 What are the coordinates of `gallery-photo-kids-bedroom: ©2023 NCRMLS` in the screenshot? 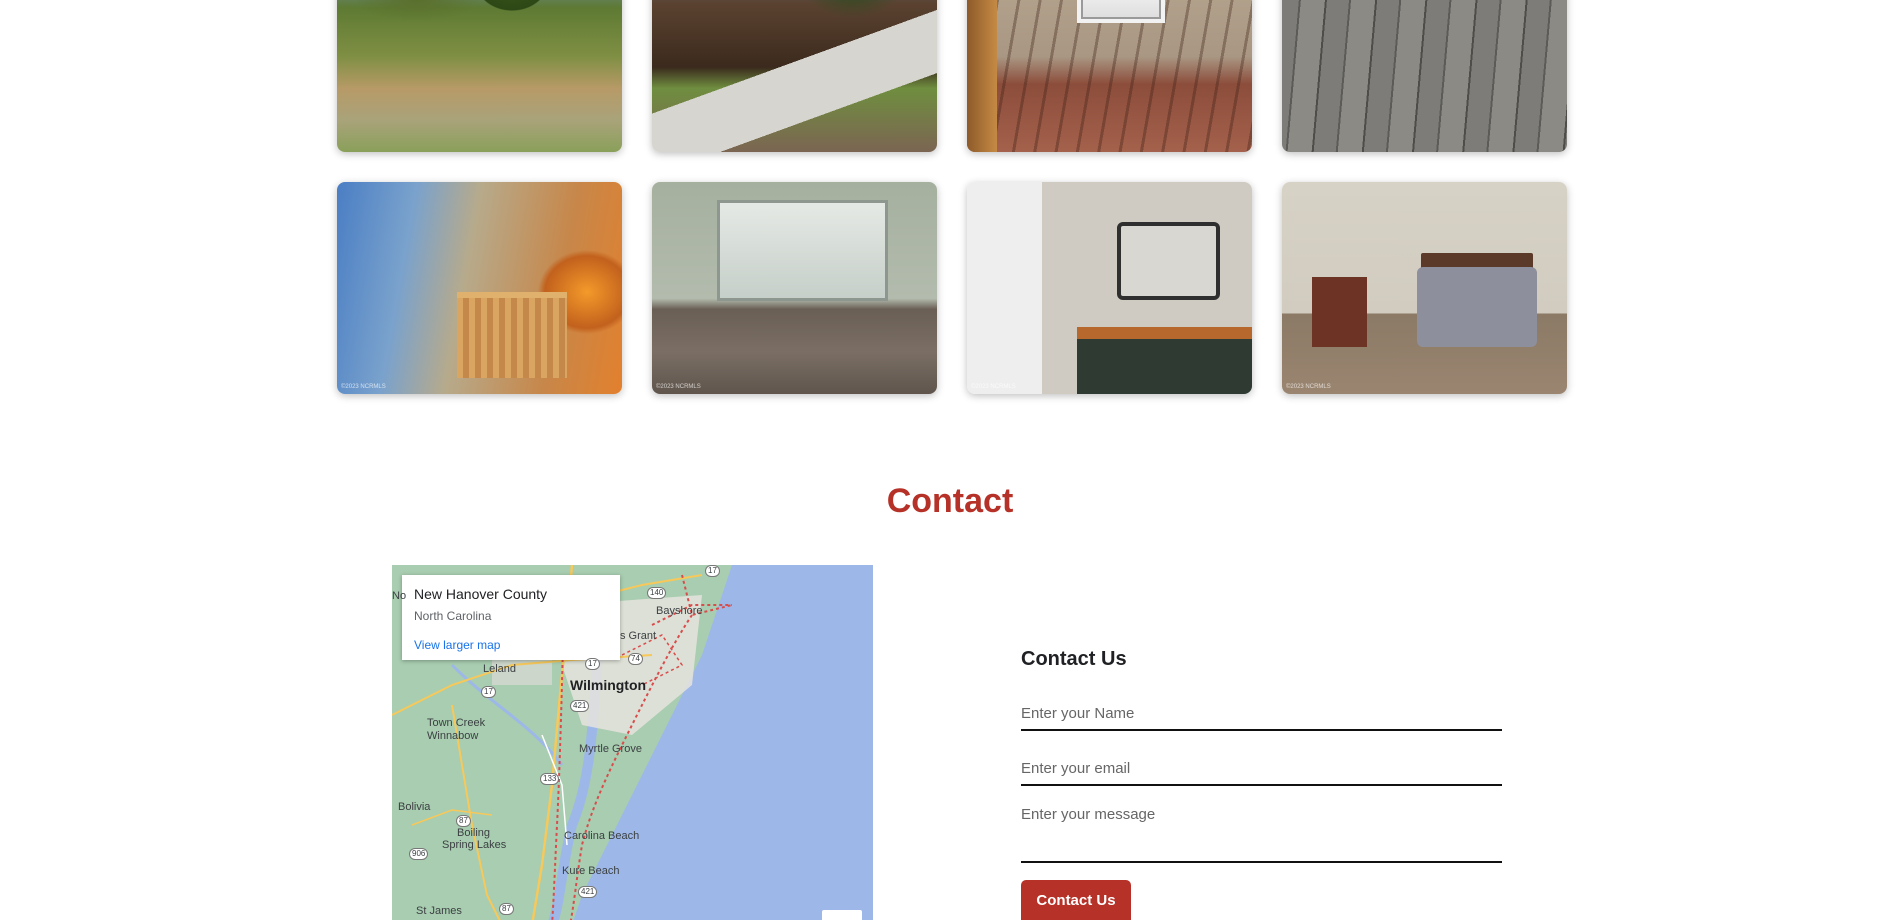 It's located at (479, 288).